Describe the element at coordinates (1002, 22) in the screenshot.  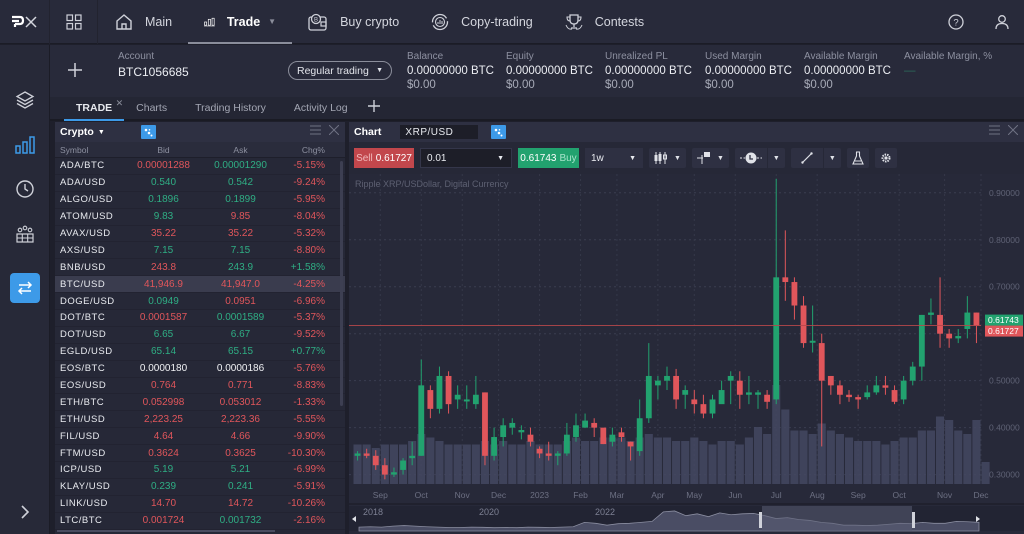
I see `user-profile-icon` at that location.